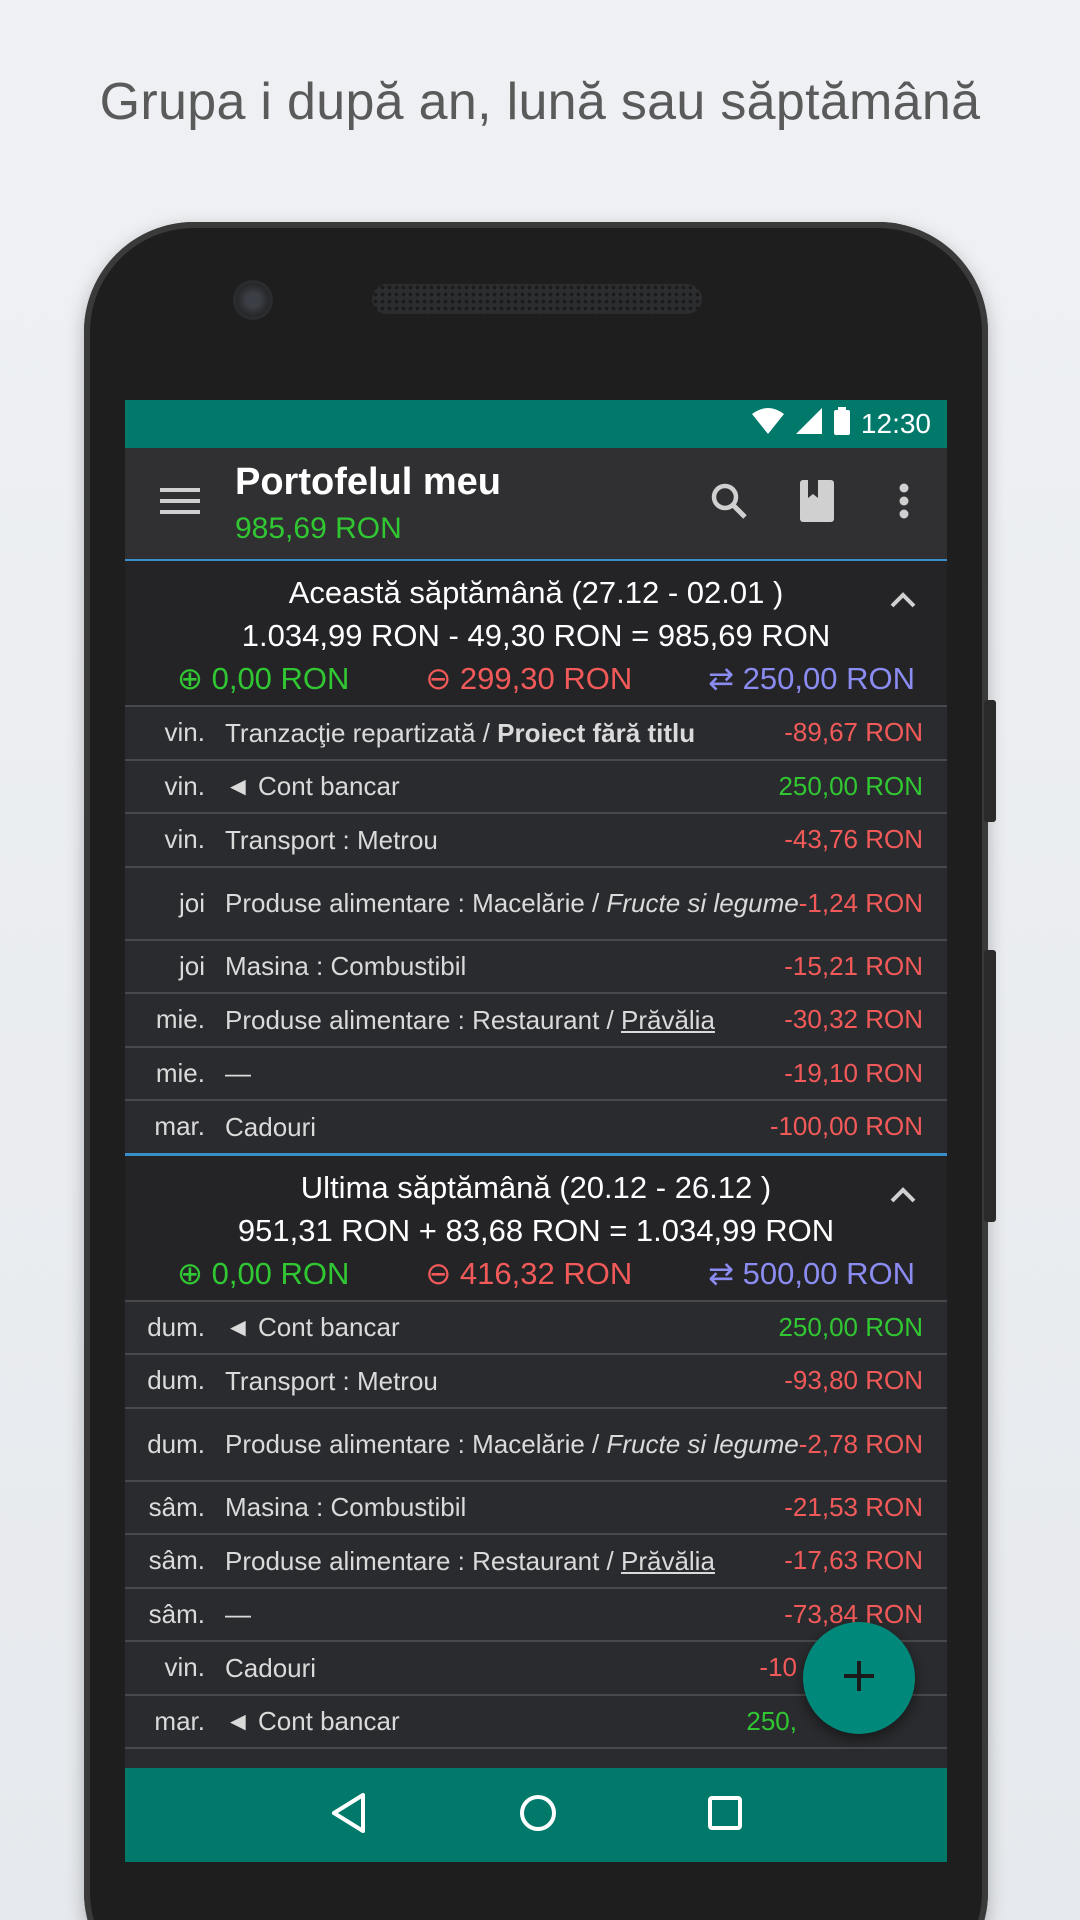 The image size is (1080, 1920). Describe the element at coordinates (853, 839) in the screenshot. I see `transaction-amount: -43,76 RON` at that location.